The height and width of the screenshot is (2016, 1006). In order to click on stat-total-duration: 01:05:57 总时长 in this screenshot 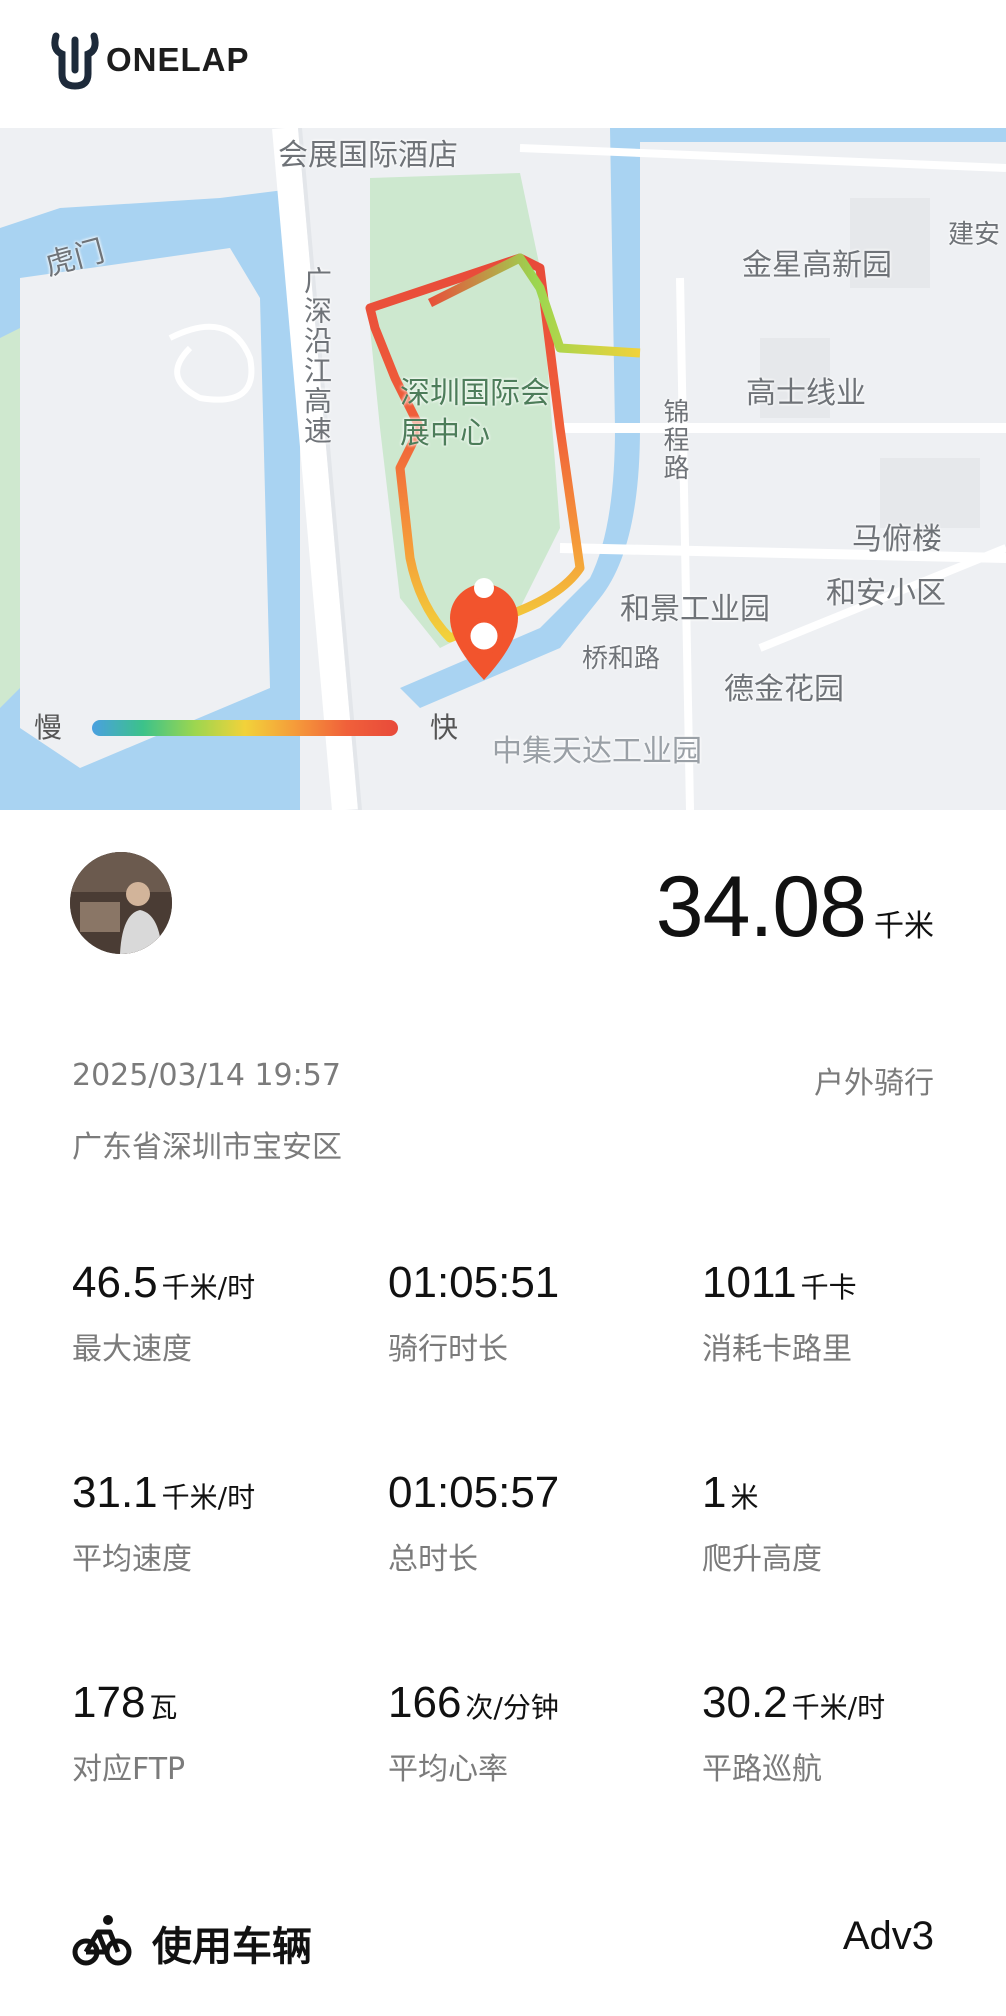, I will do `click(538, 1523)`.